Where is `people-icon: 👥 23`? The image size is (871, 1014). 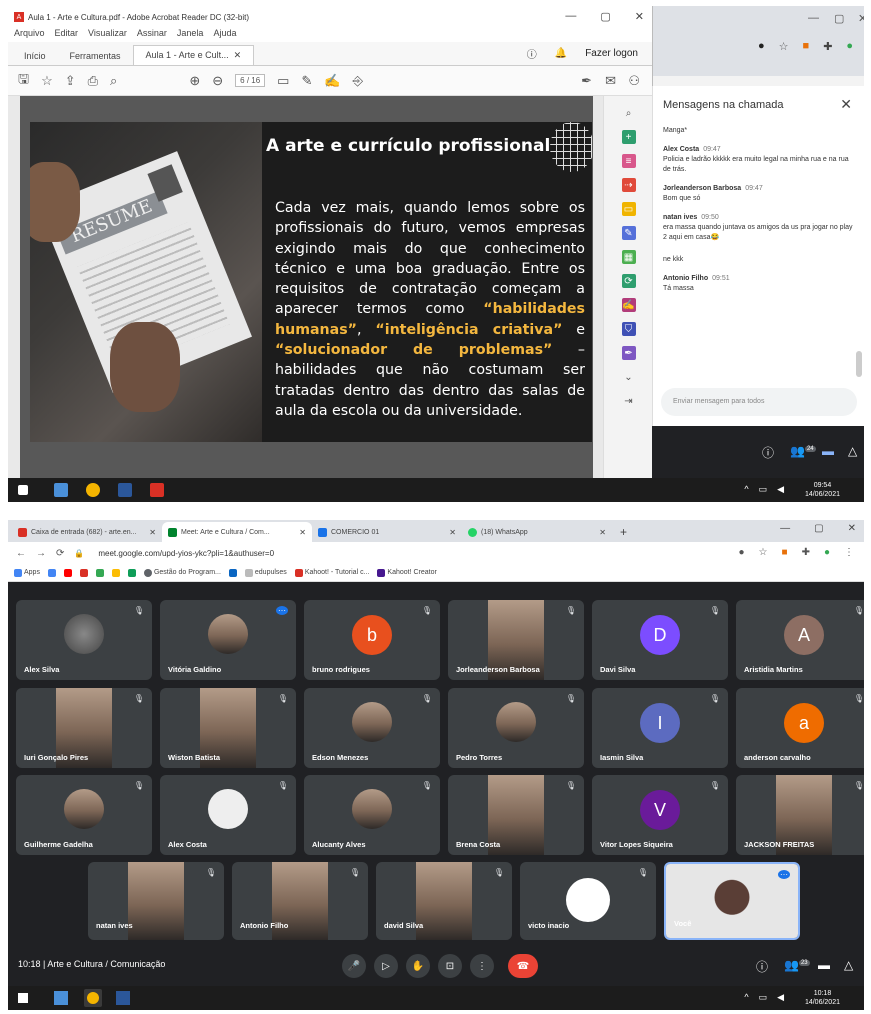
people-icon: 👥 23 is located at coordinates (797, 965).